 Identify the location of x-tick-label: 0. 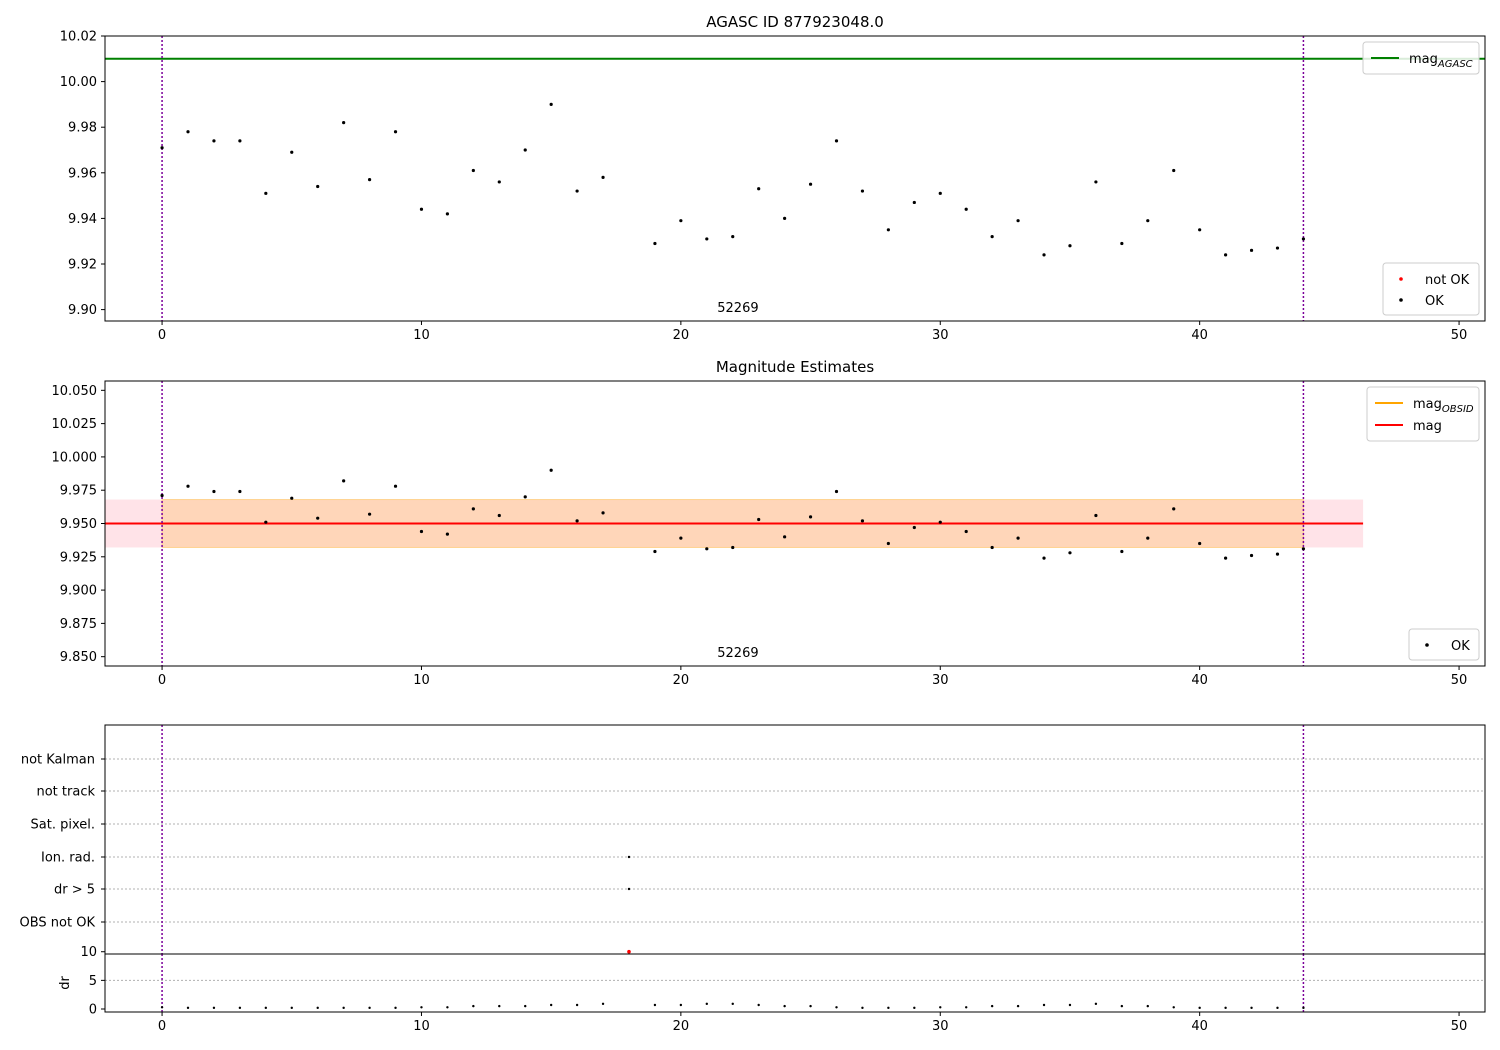
(162, 680).